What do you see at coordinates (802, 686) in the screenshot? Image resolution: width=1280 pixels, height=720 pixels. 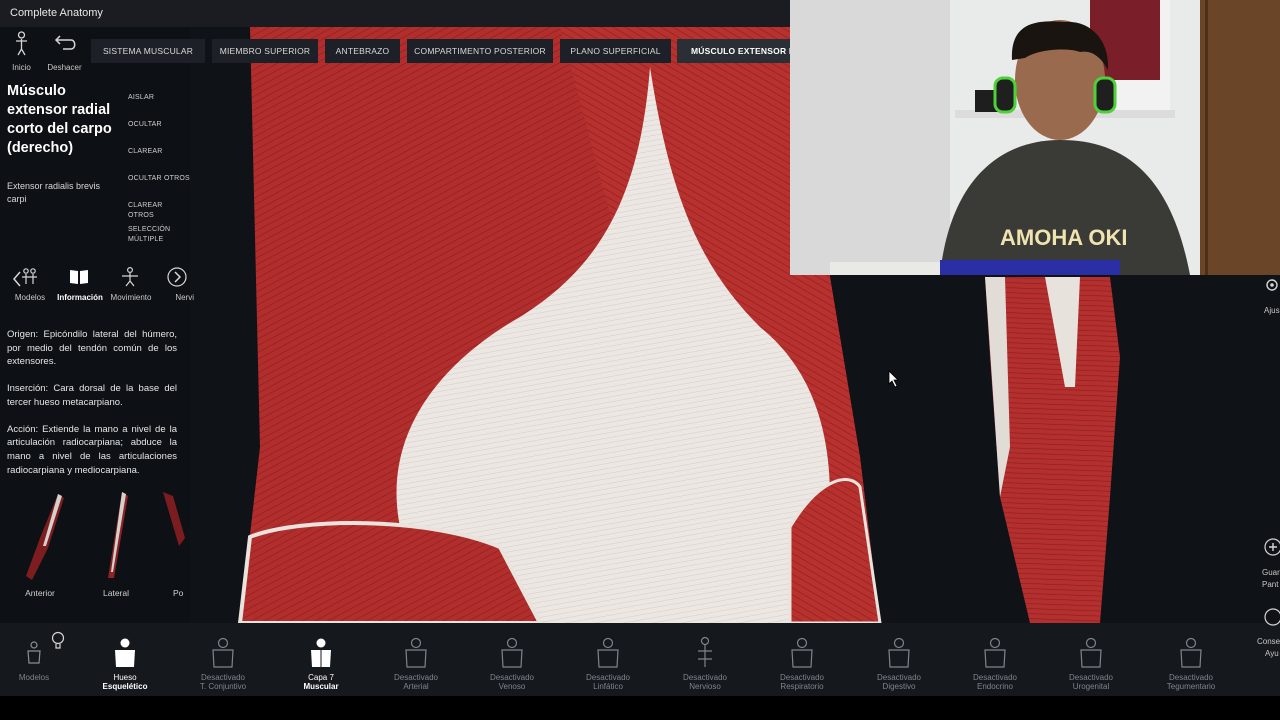 I see `system-respiratory-bottom: Respiratorio` at bounding box center [802, 686].